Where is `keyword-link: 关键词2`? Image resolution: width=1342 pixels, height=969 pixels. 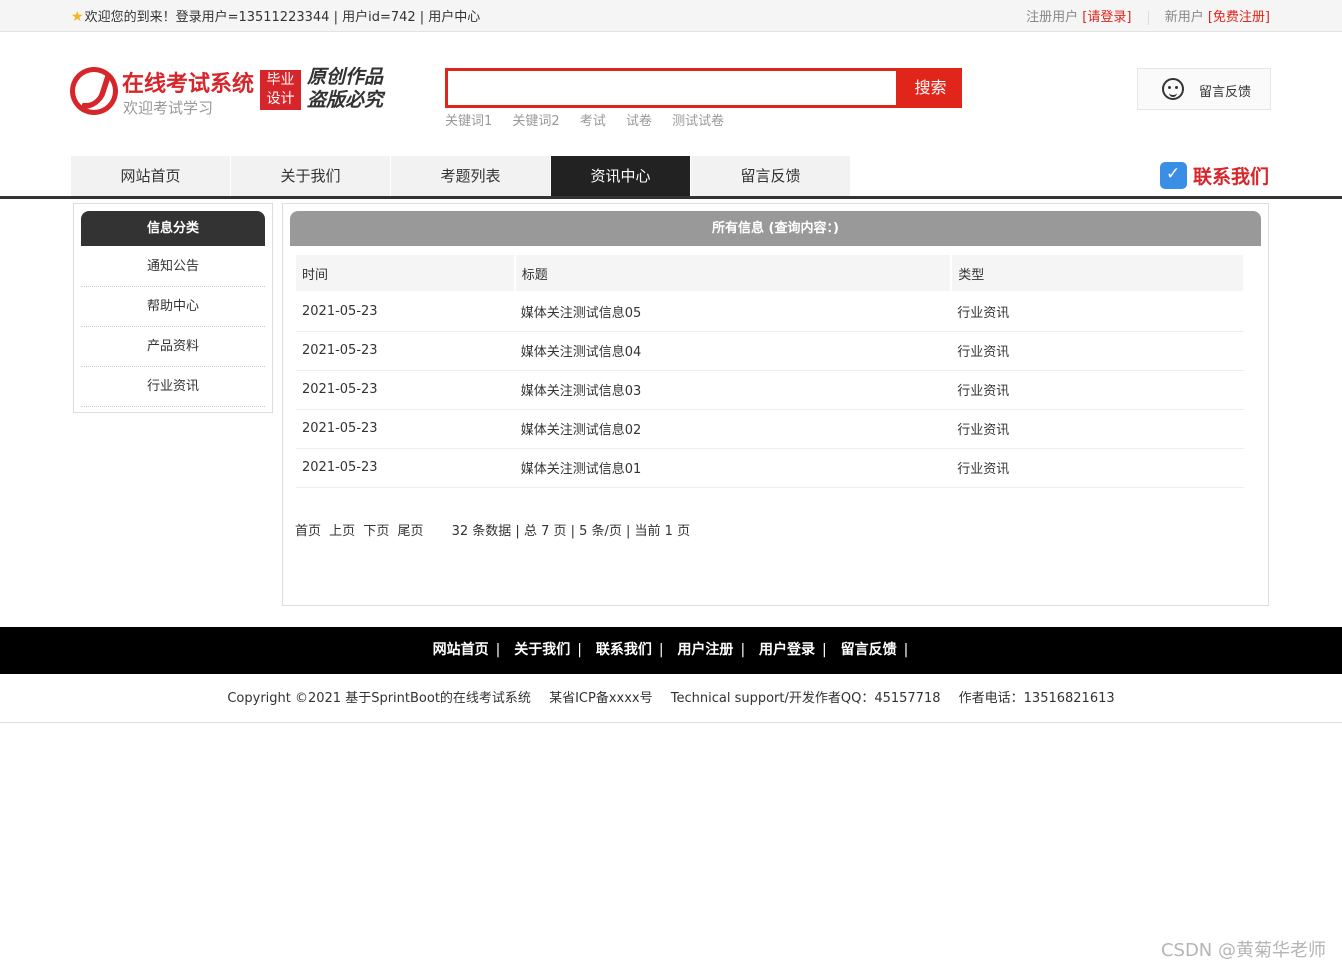
keyword-link: 关键词2 is located at coordinates (535, 121).